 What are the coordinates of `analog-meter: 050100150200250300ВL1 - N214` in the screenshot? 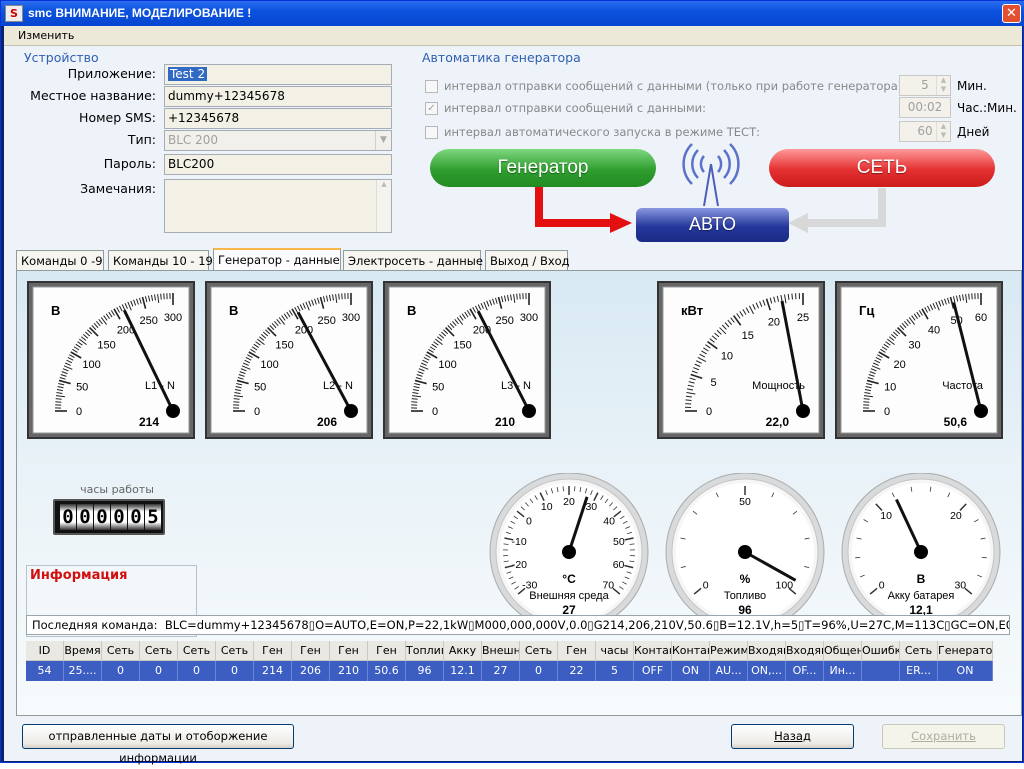 It's located at (111, 360).